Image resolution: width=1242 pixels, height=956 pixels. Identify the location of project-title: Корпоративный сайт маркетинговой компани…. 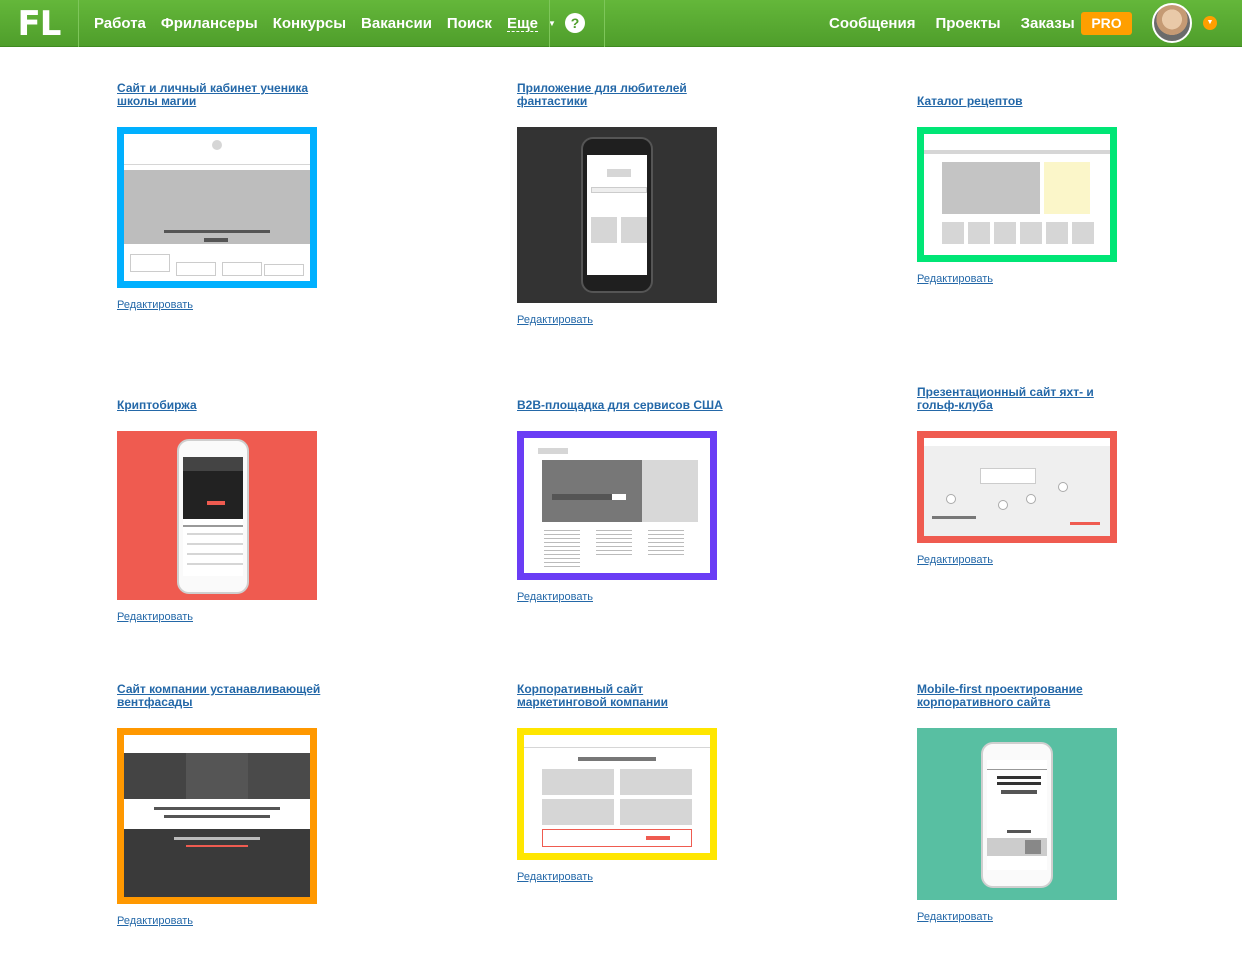
(622, 696).